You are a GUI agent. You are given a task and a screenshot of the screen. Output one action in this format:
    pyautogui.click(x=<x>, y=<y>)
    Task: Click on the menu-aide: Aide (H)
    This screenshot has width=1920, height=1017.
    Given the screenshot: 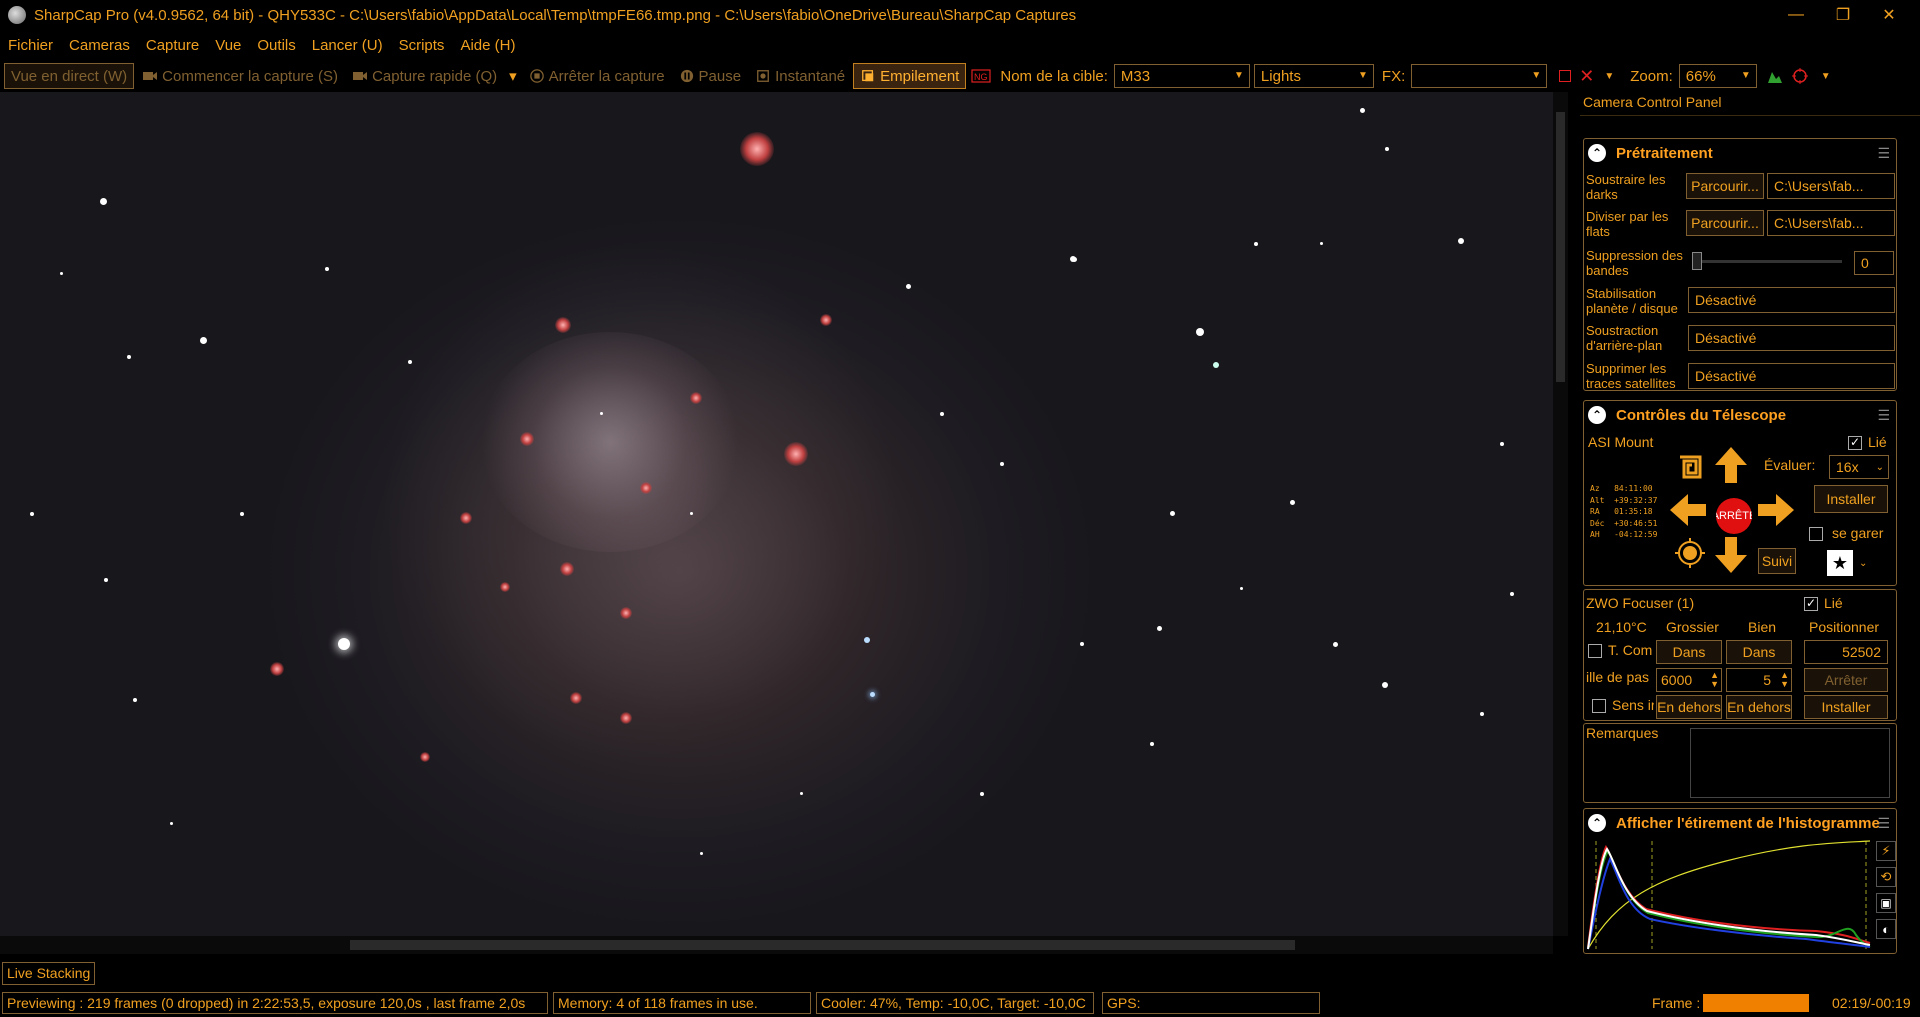 What is the action you would take?
    pyautogui.click(x=487, y=45)
    